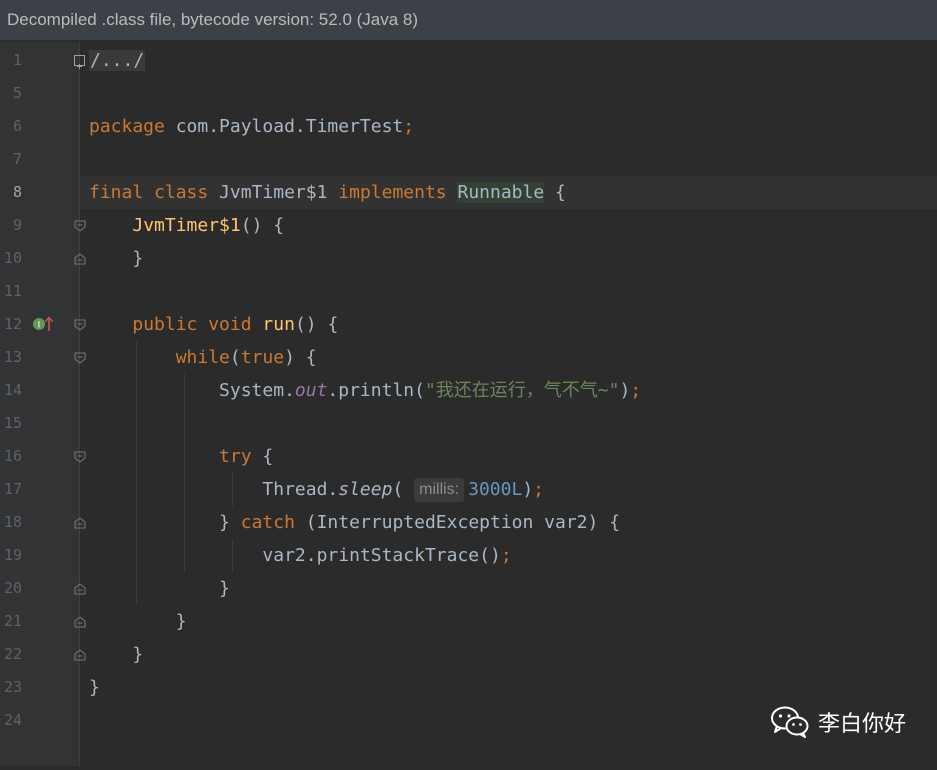 This screenshot has height=770, width=937. Describe the element at coordinates (508, 258) in the screenshot. I see `code-line-10: }` at that location.